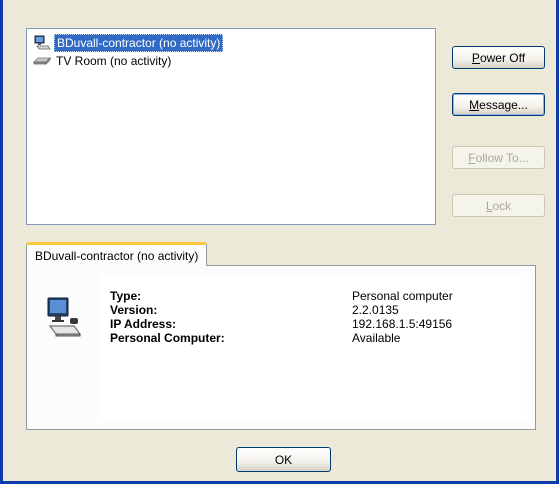  What do you see at coordinates (167, 338) in the screenshot?
I see `personal-computer-label: Personal Computer:` at bounding box center [167, 338].